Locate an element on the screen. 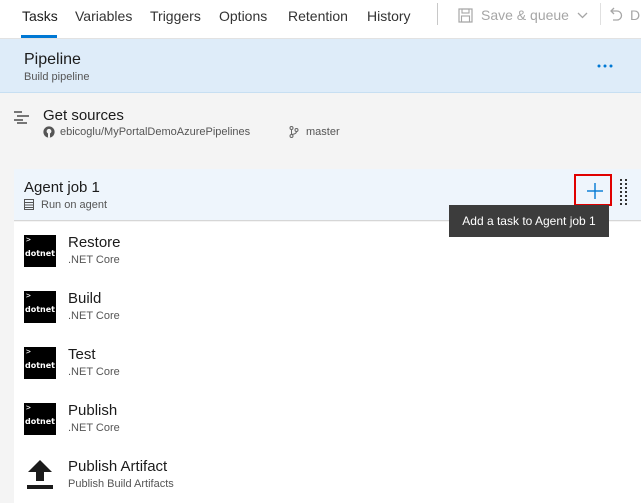 This screenshot has width=641, height=503. task-item-publish: > dotnet Publish .NET Core is located at coordinates (327, 418).